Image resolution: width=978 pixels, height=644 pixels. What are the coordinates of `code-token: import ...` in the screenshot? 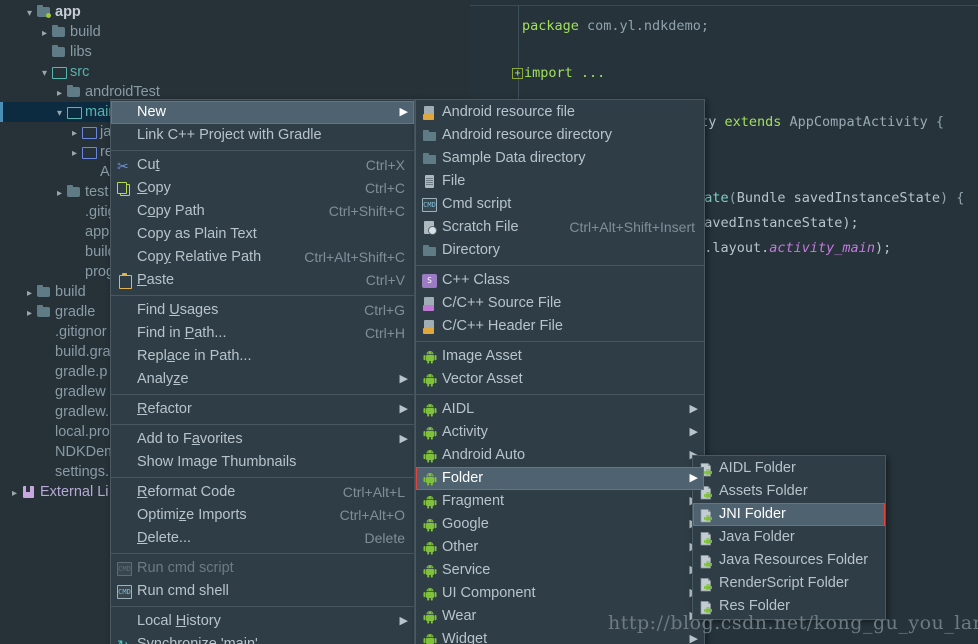 It's located at (565, 73).